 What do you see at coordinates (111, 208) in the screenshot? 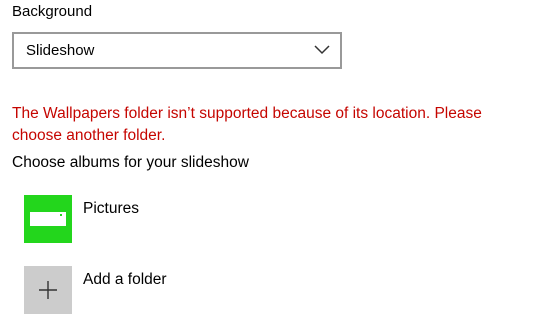
I see `album-item-label: Pictures` at bounding box center [111, 208].